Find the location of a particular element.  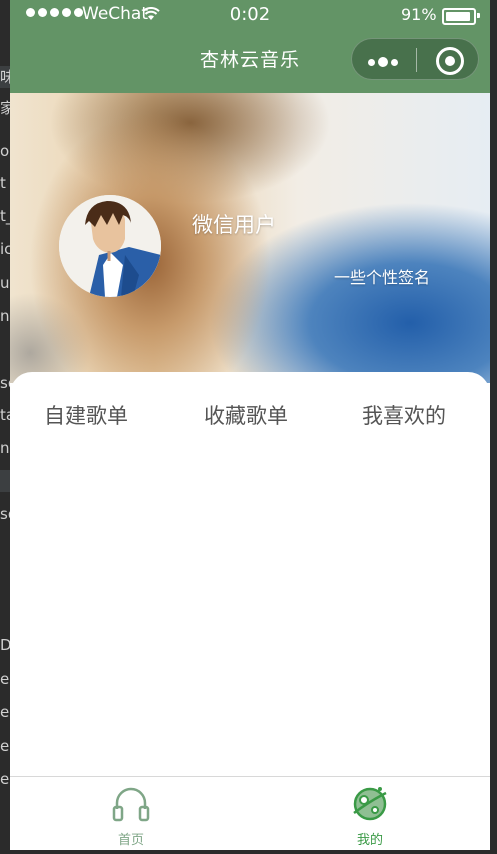

planet-icon is located at coordinates (370, 804).